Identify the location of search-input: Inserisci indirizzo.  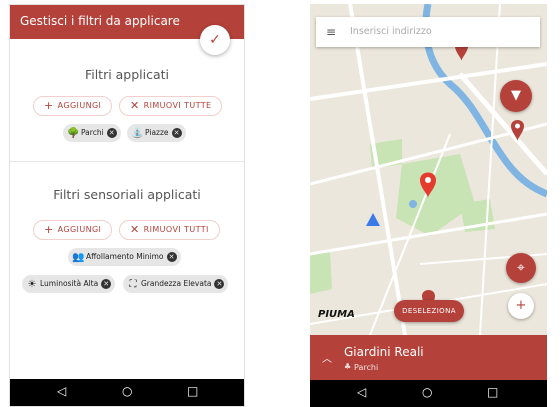
(391, 31).